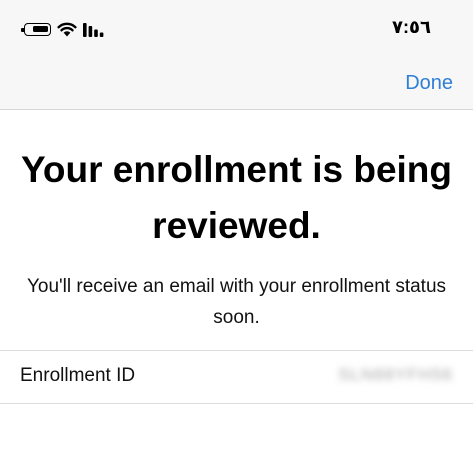  What do you see at coordinates (411, 27) in the screenshot?
I see `status-time: ٧:٥٦` at bounding box center [411, 27].